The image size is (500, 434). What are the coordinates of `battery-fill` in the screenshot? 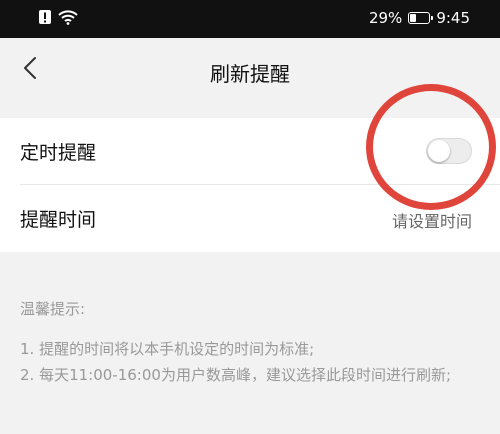 It's located at (413, 18).